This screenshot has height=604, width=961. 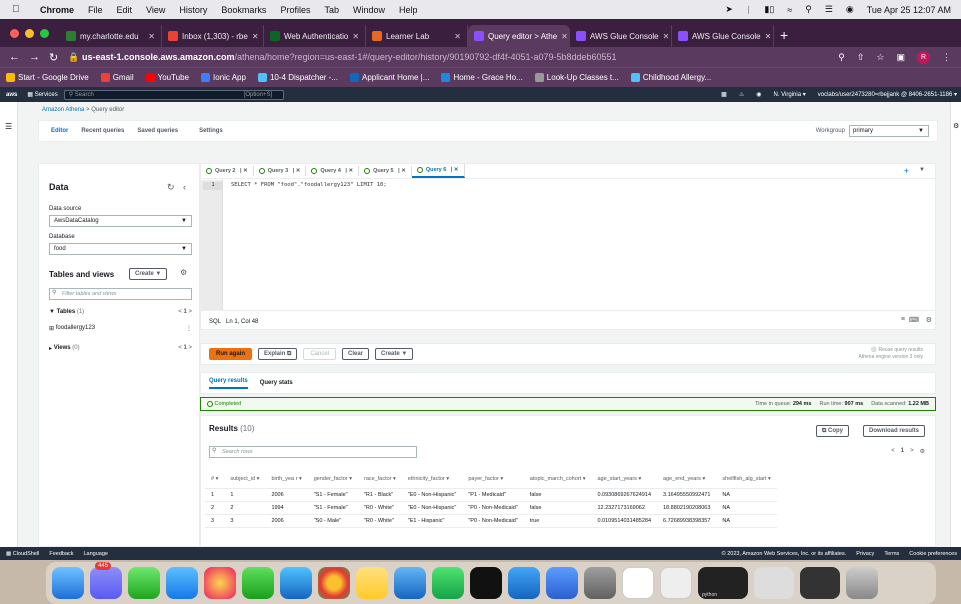 I want to click on kebab-menu-icon: ⋮, so click(x=946, y=57).